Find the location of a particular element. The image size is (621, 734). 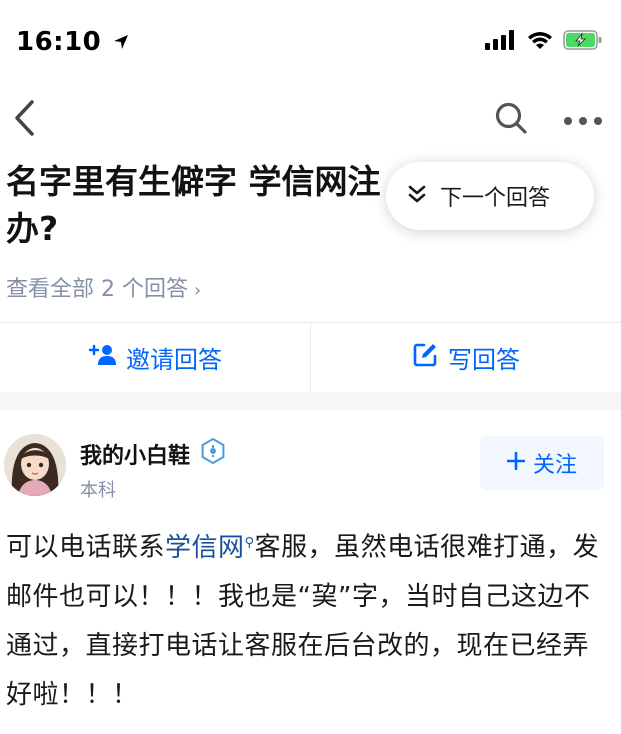

answer-link-text: 学信网 is located at coordinates (205, 547).